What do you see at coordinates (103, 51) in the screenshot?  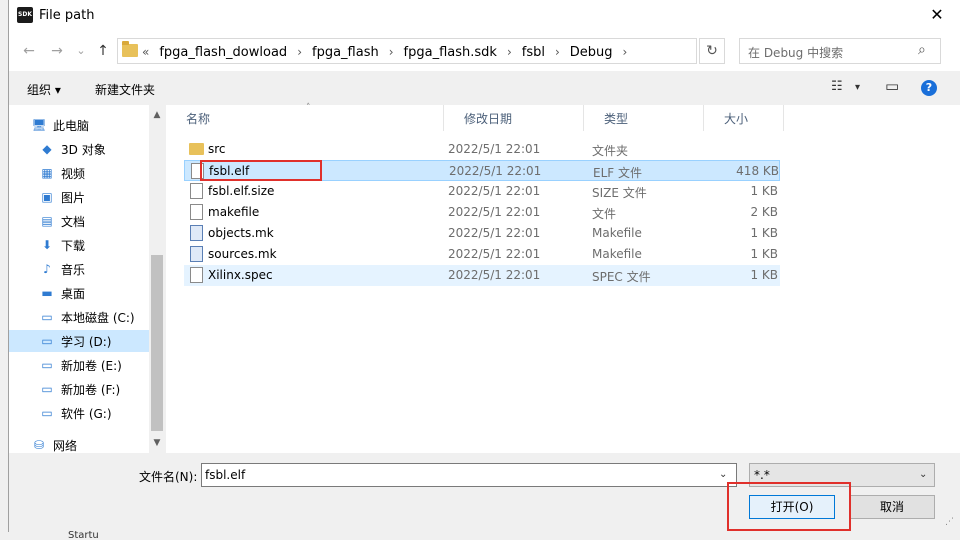 I see `up-button: ↑` at bounding box center [103, 51].